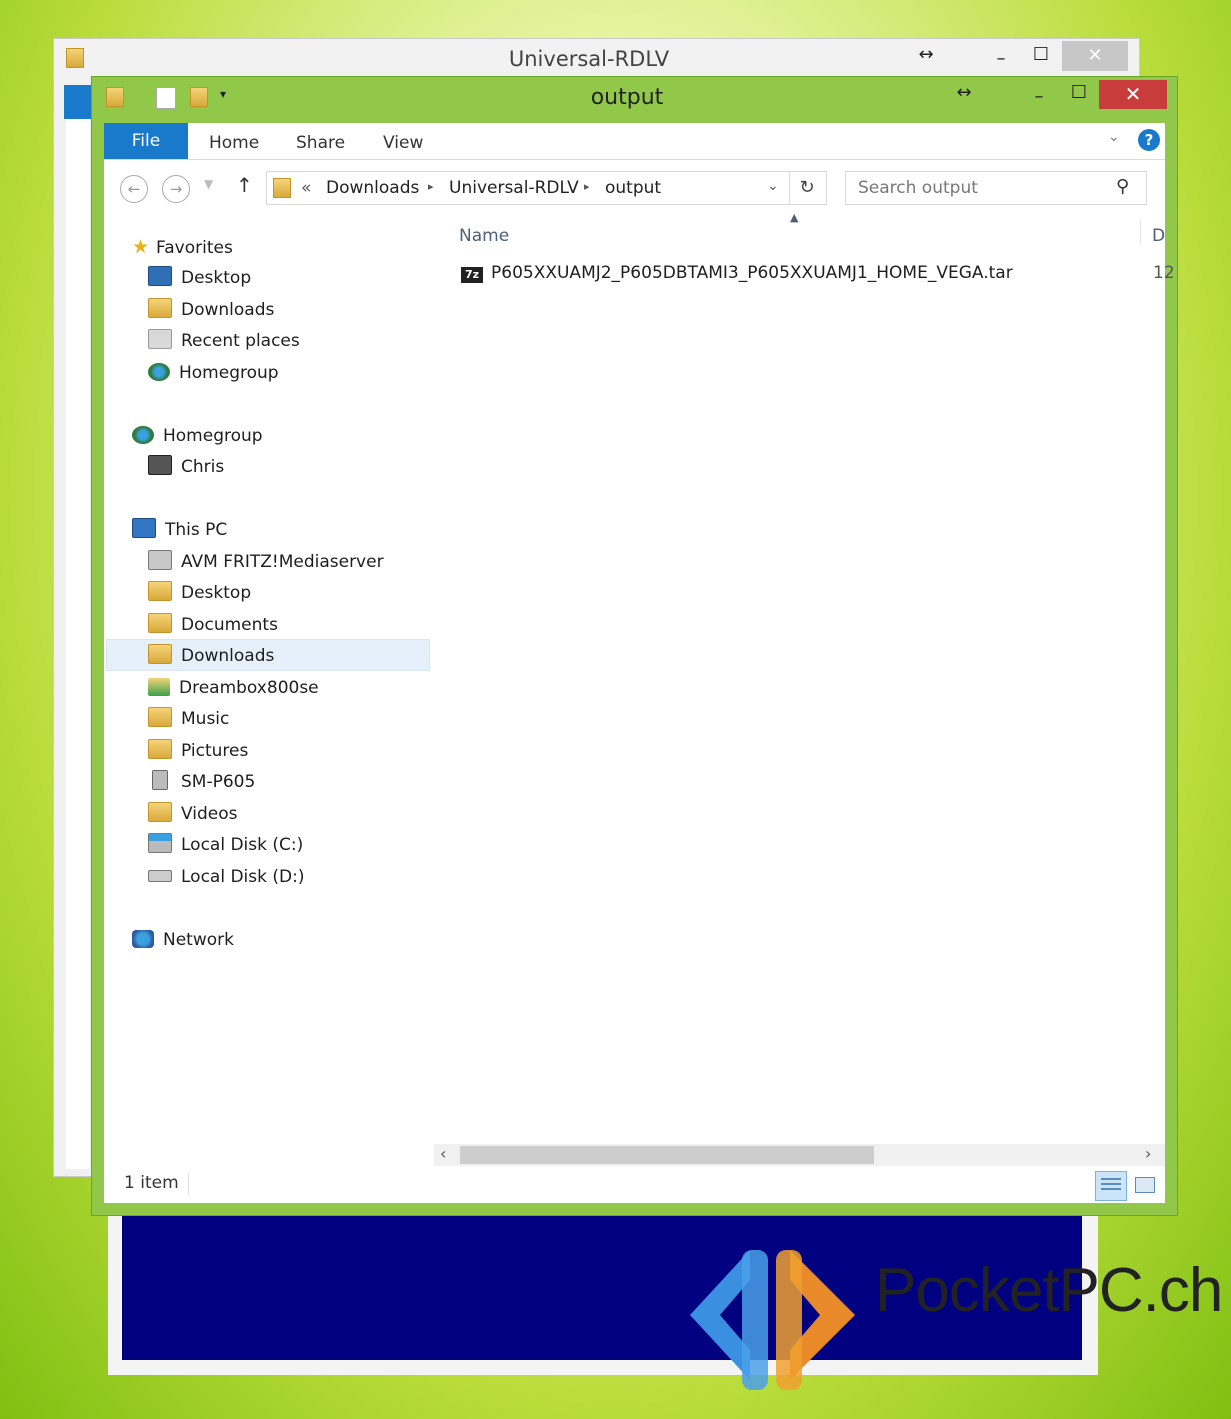 This screenshot has width=1231, height=1419. Describe the element at coordinates (242, 845) in the screenshot. I see `nav-label: Local Disk (C:)` at that location.